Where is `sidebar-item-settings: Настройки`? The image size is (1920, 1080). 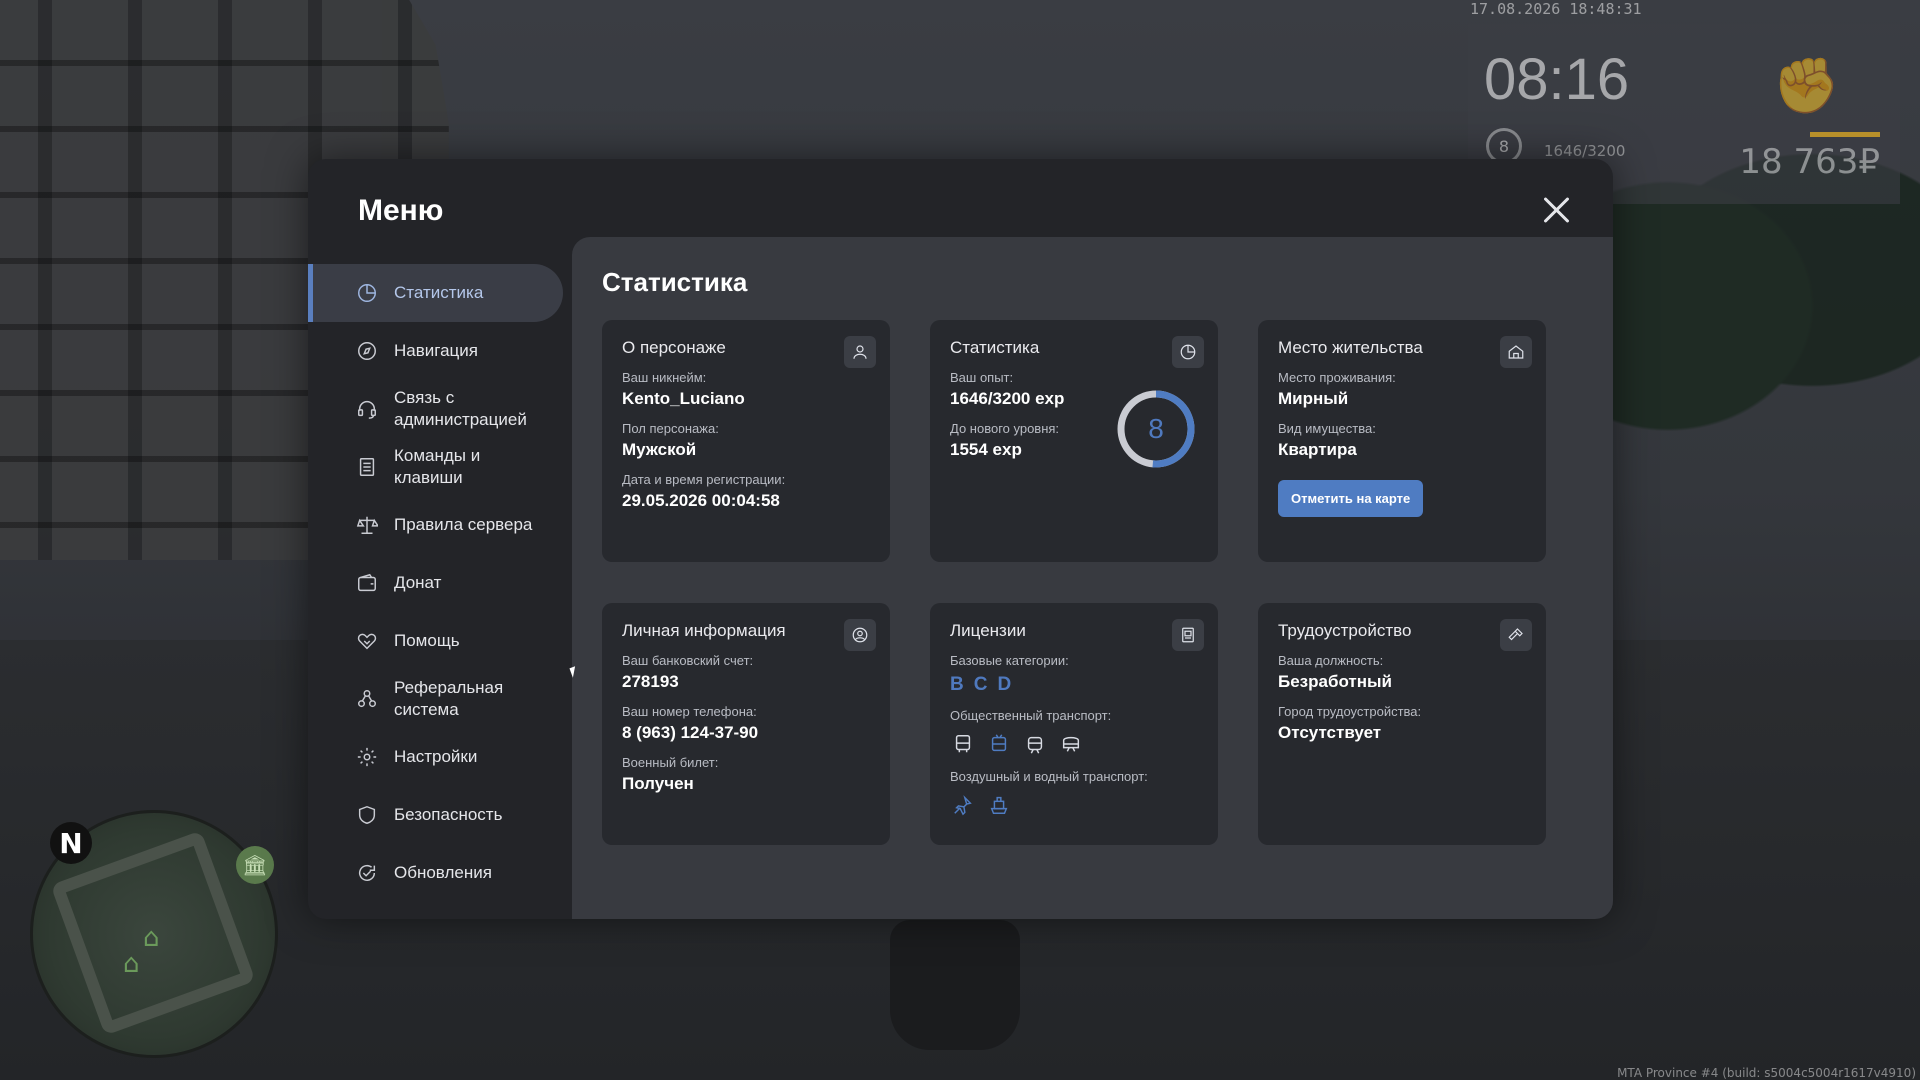
sidebar-item-settings: Настройки is located at coordinates (440, 757).